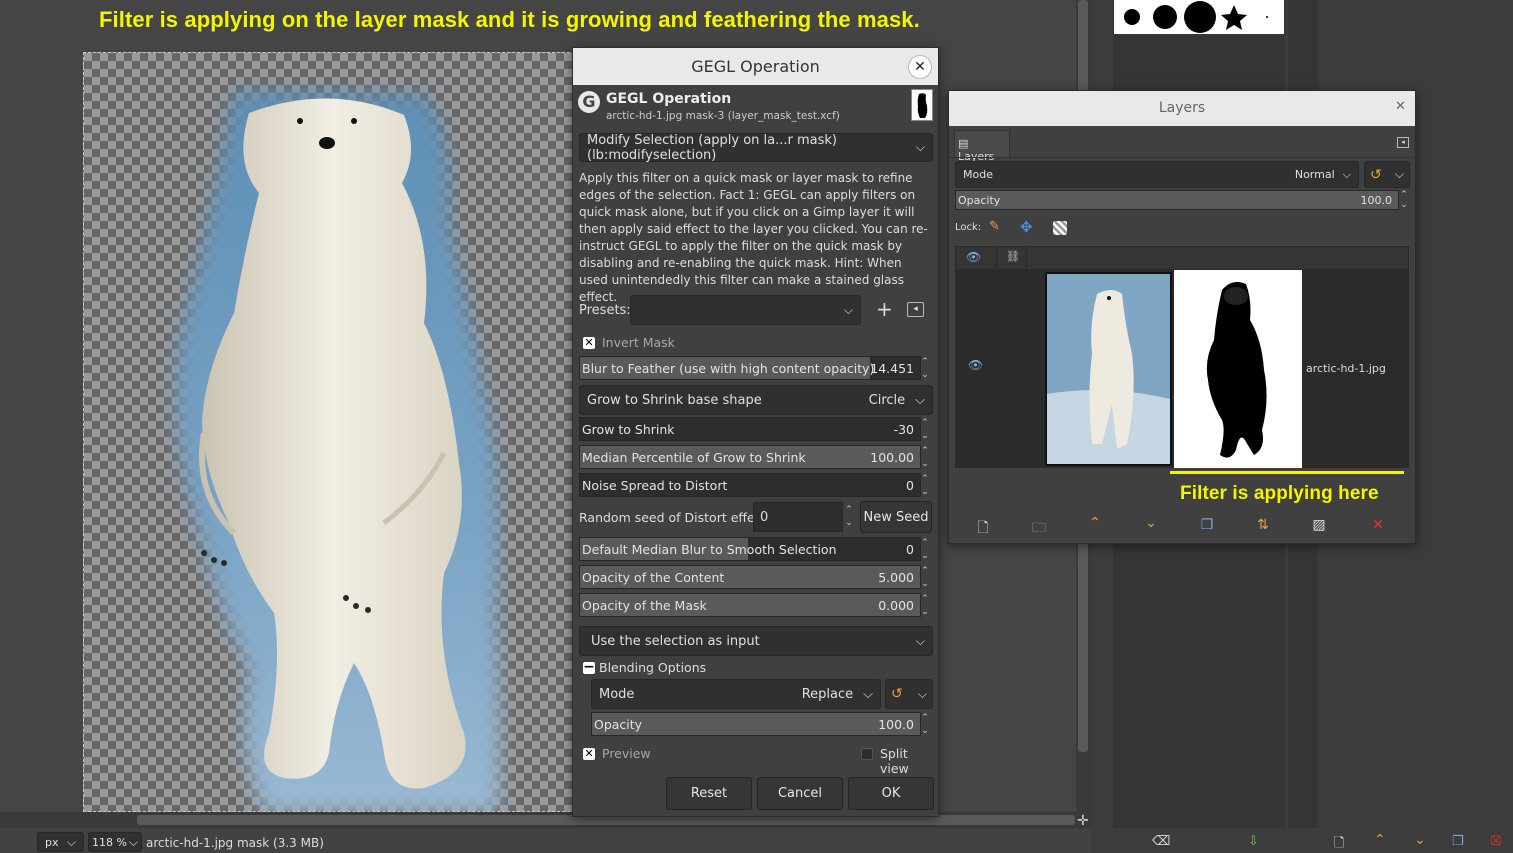  Describe the element at coordinates (867, 754) in the screenshot. I see `split-view-checkbox` at that location.